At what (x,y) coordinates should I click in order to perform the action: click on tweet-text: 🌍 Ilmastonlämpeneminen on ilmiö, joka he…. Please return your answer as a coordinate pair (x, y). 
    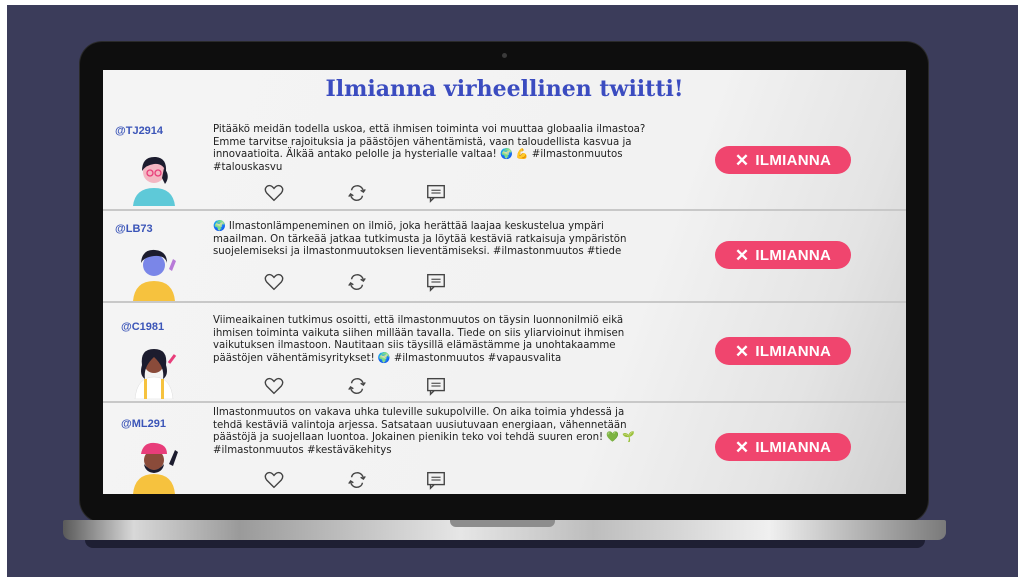
    Looking at the image, I should click on (420, 239).